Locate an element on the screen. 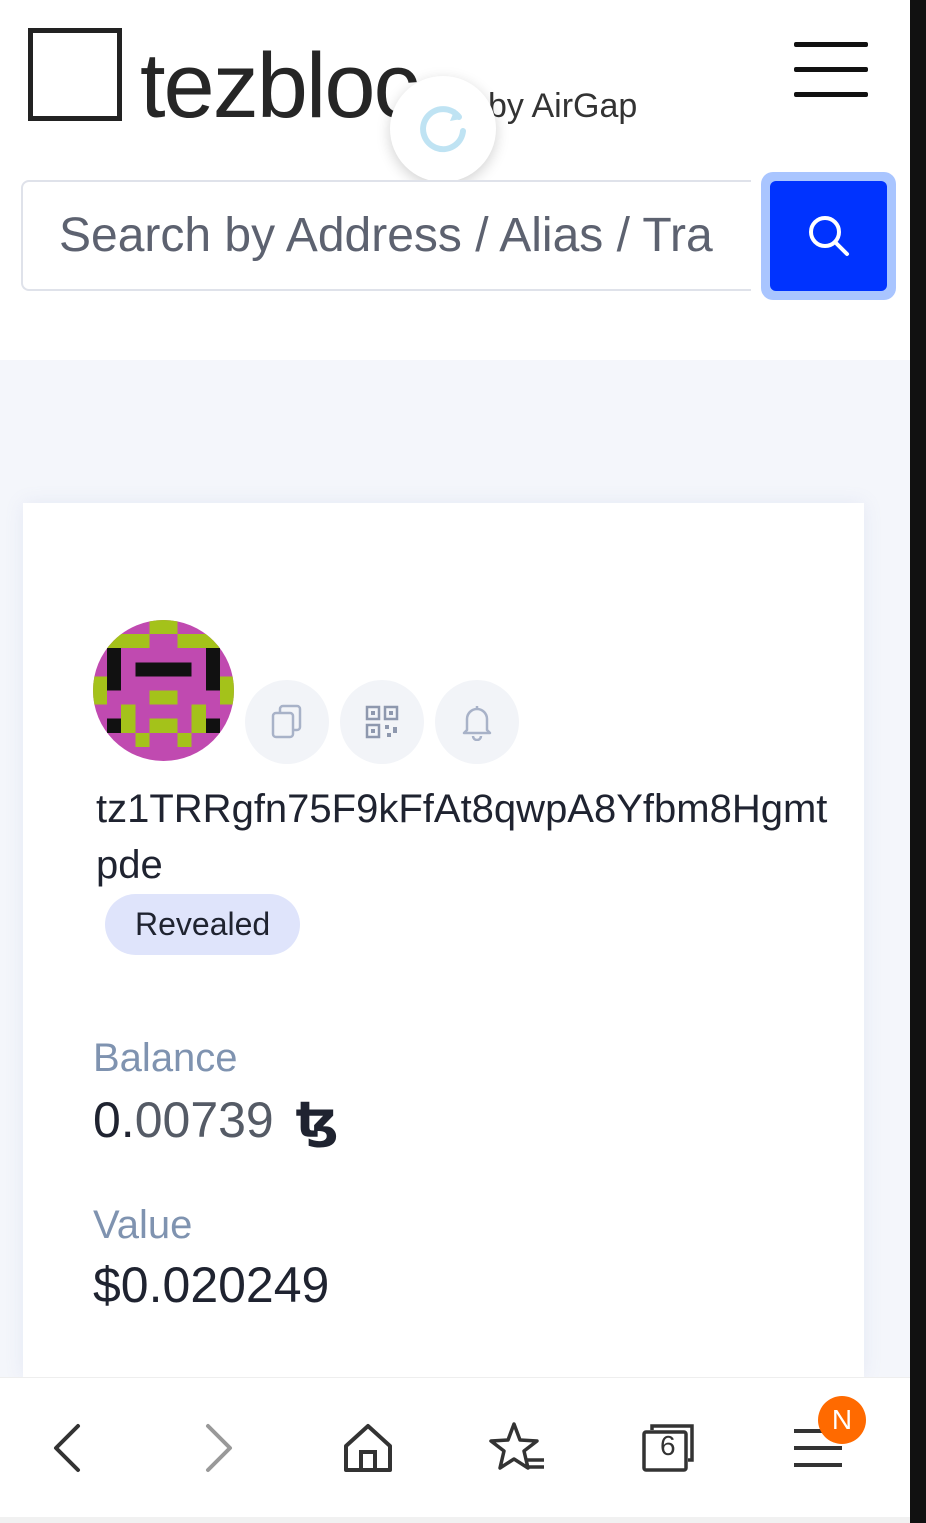  back-button is located at coordinates (68, 1448).